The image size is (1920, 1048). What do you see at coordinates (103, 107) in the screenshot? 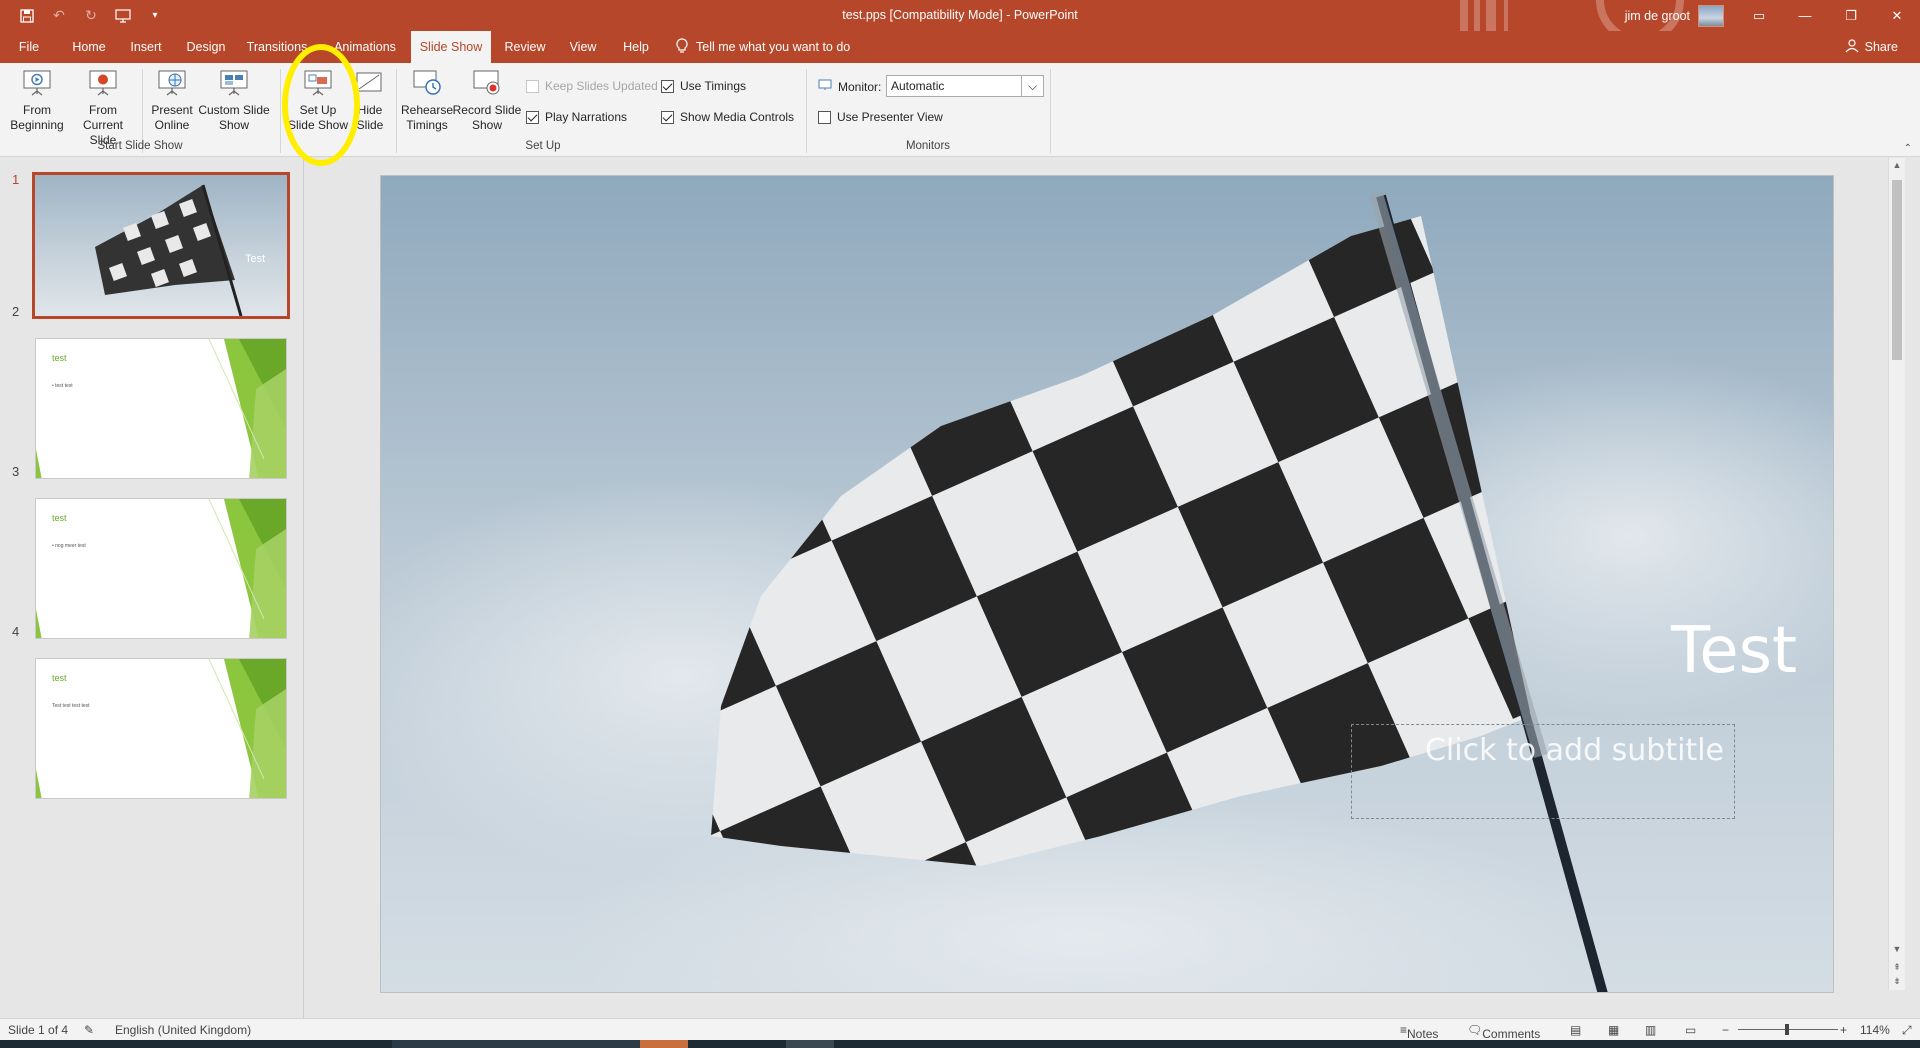
I see `from-current-slide-button: From Current Slide` at bounding box center [103, 107].